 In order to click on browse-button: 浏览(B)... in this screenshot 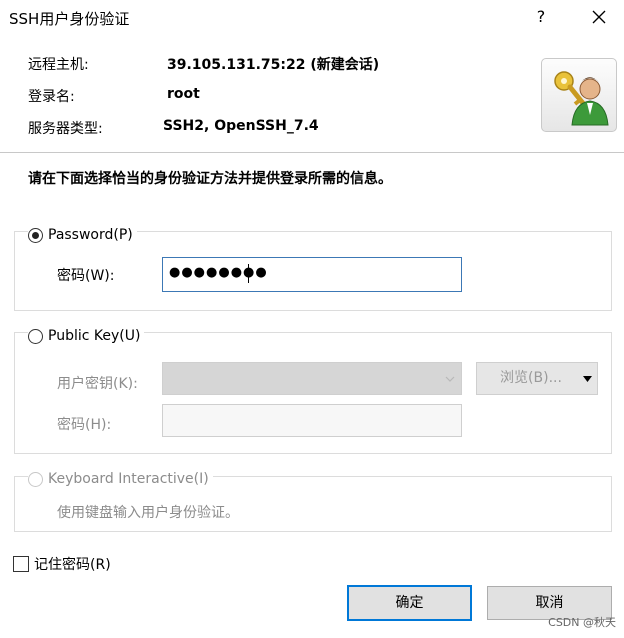, I will do `click(537, 378)`.